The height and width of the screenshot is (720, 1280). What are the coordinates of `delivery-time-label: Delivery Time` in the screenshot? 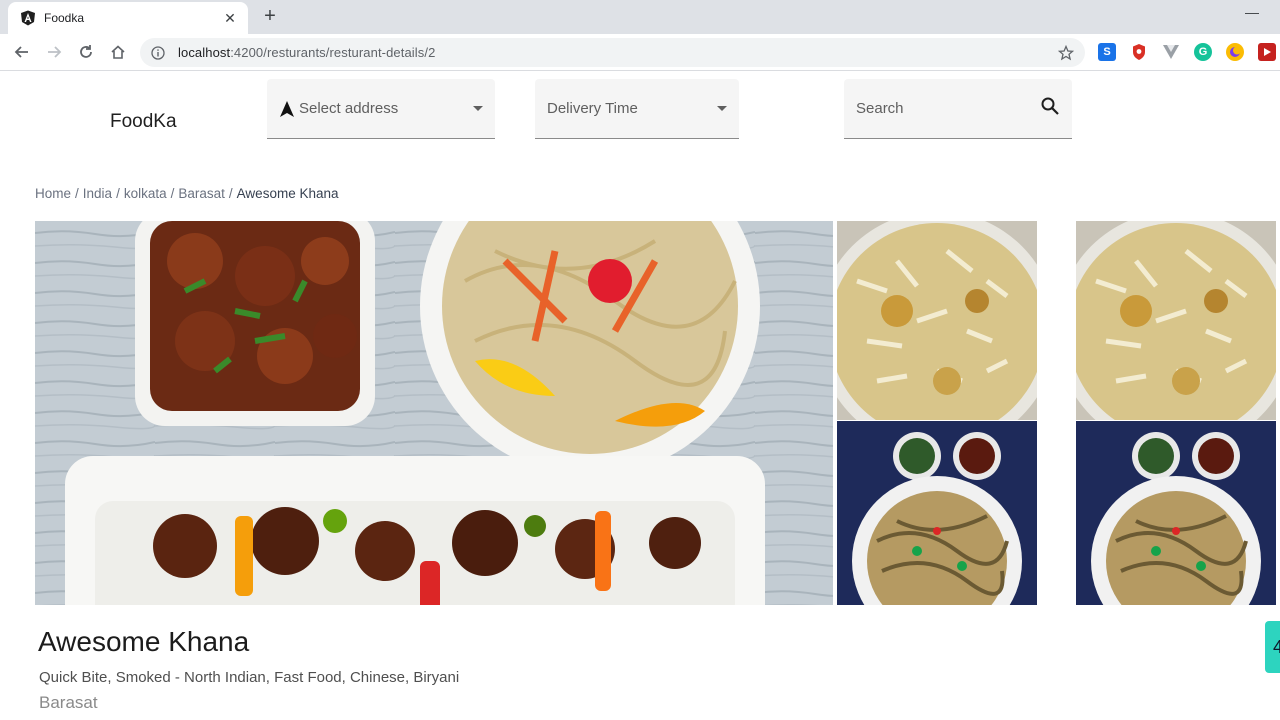 It's located at (592, 108).